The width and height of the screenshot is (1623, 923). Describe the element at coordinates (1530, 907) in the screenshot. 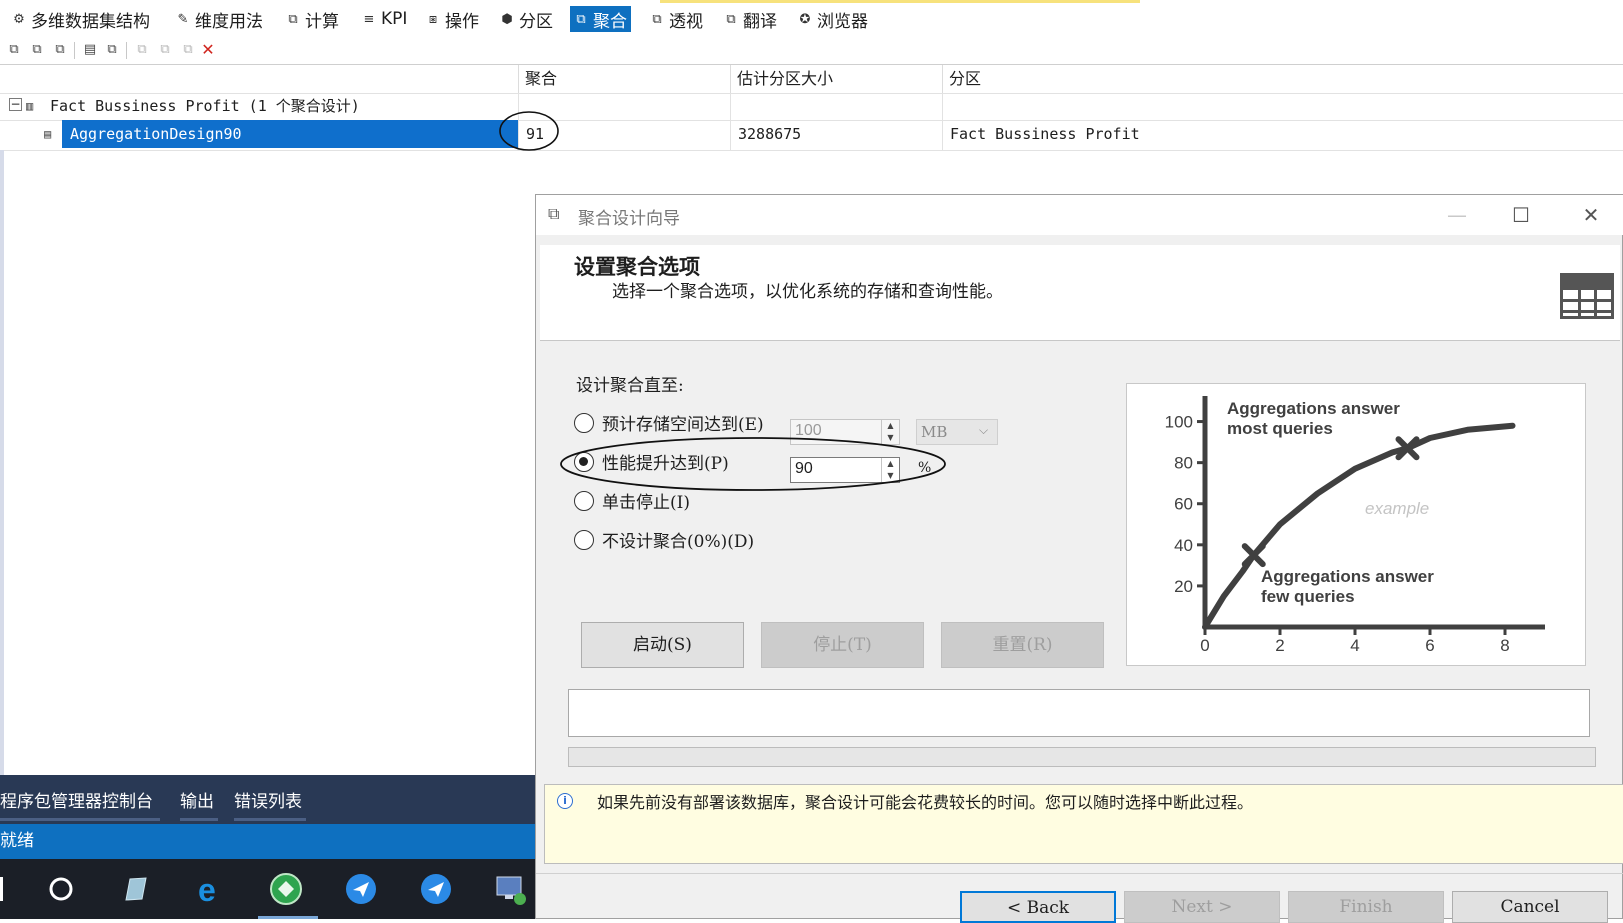

I see `cancel-button: Cancel` at that location.